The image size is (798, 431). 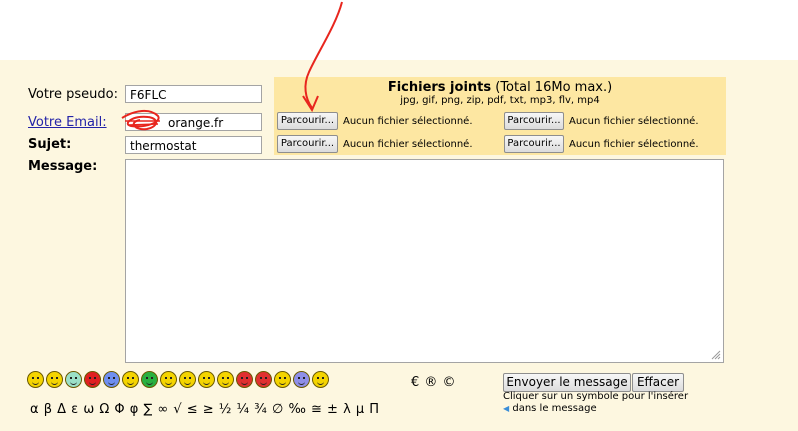 I want to click on no-file-text-2: Aucun fichier sélectionné., so click(x=634, y=121).